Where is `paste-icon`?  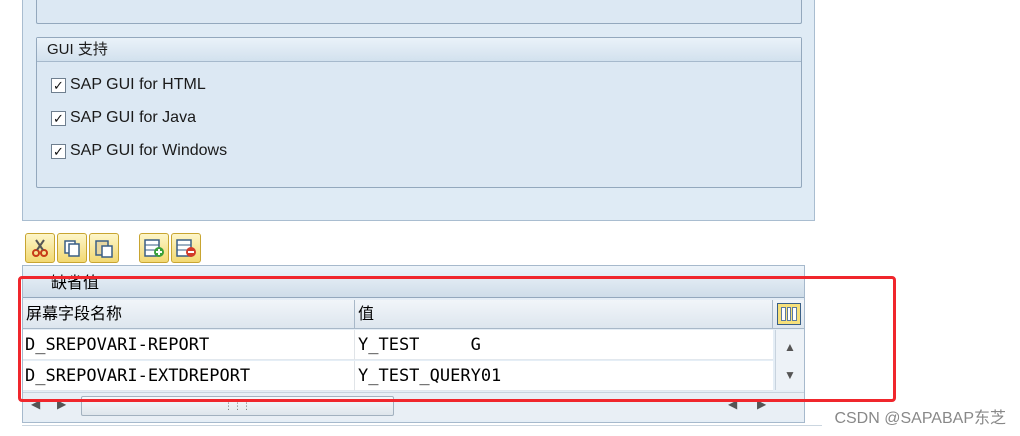
paste-icon is located at coordinates (104, 249).